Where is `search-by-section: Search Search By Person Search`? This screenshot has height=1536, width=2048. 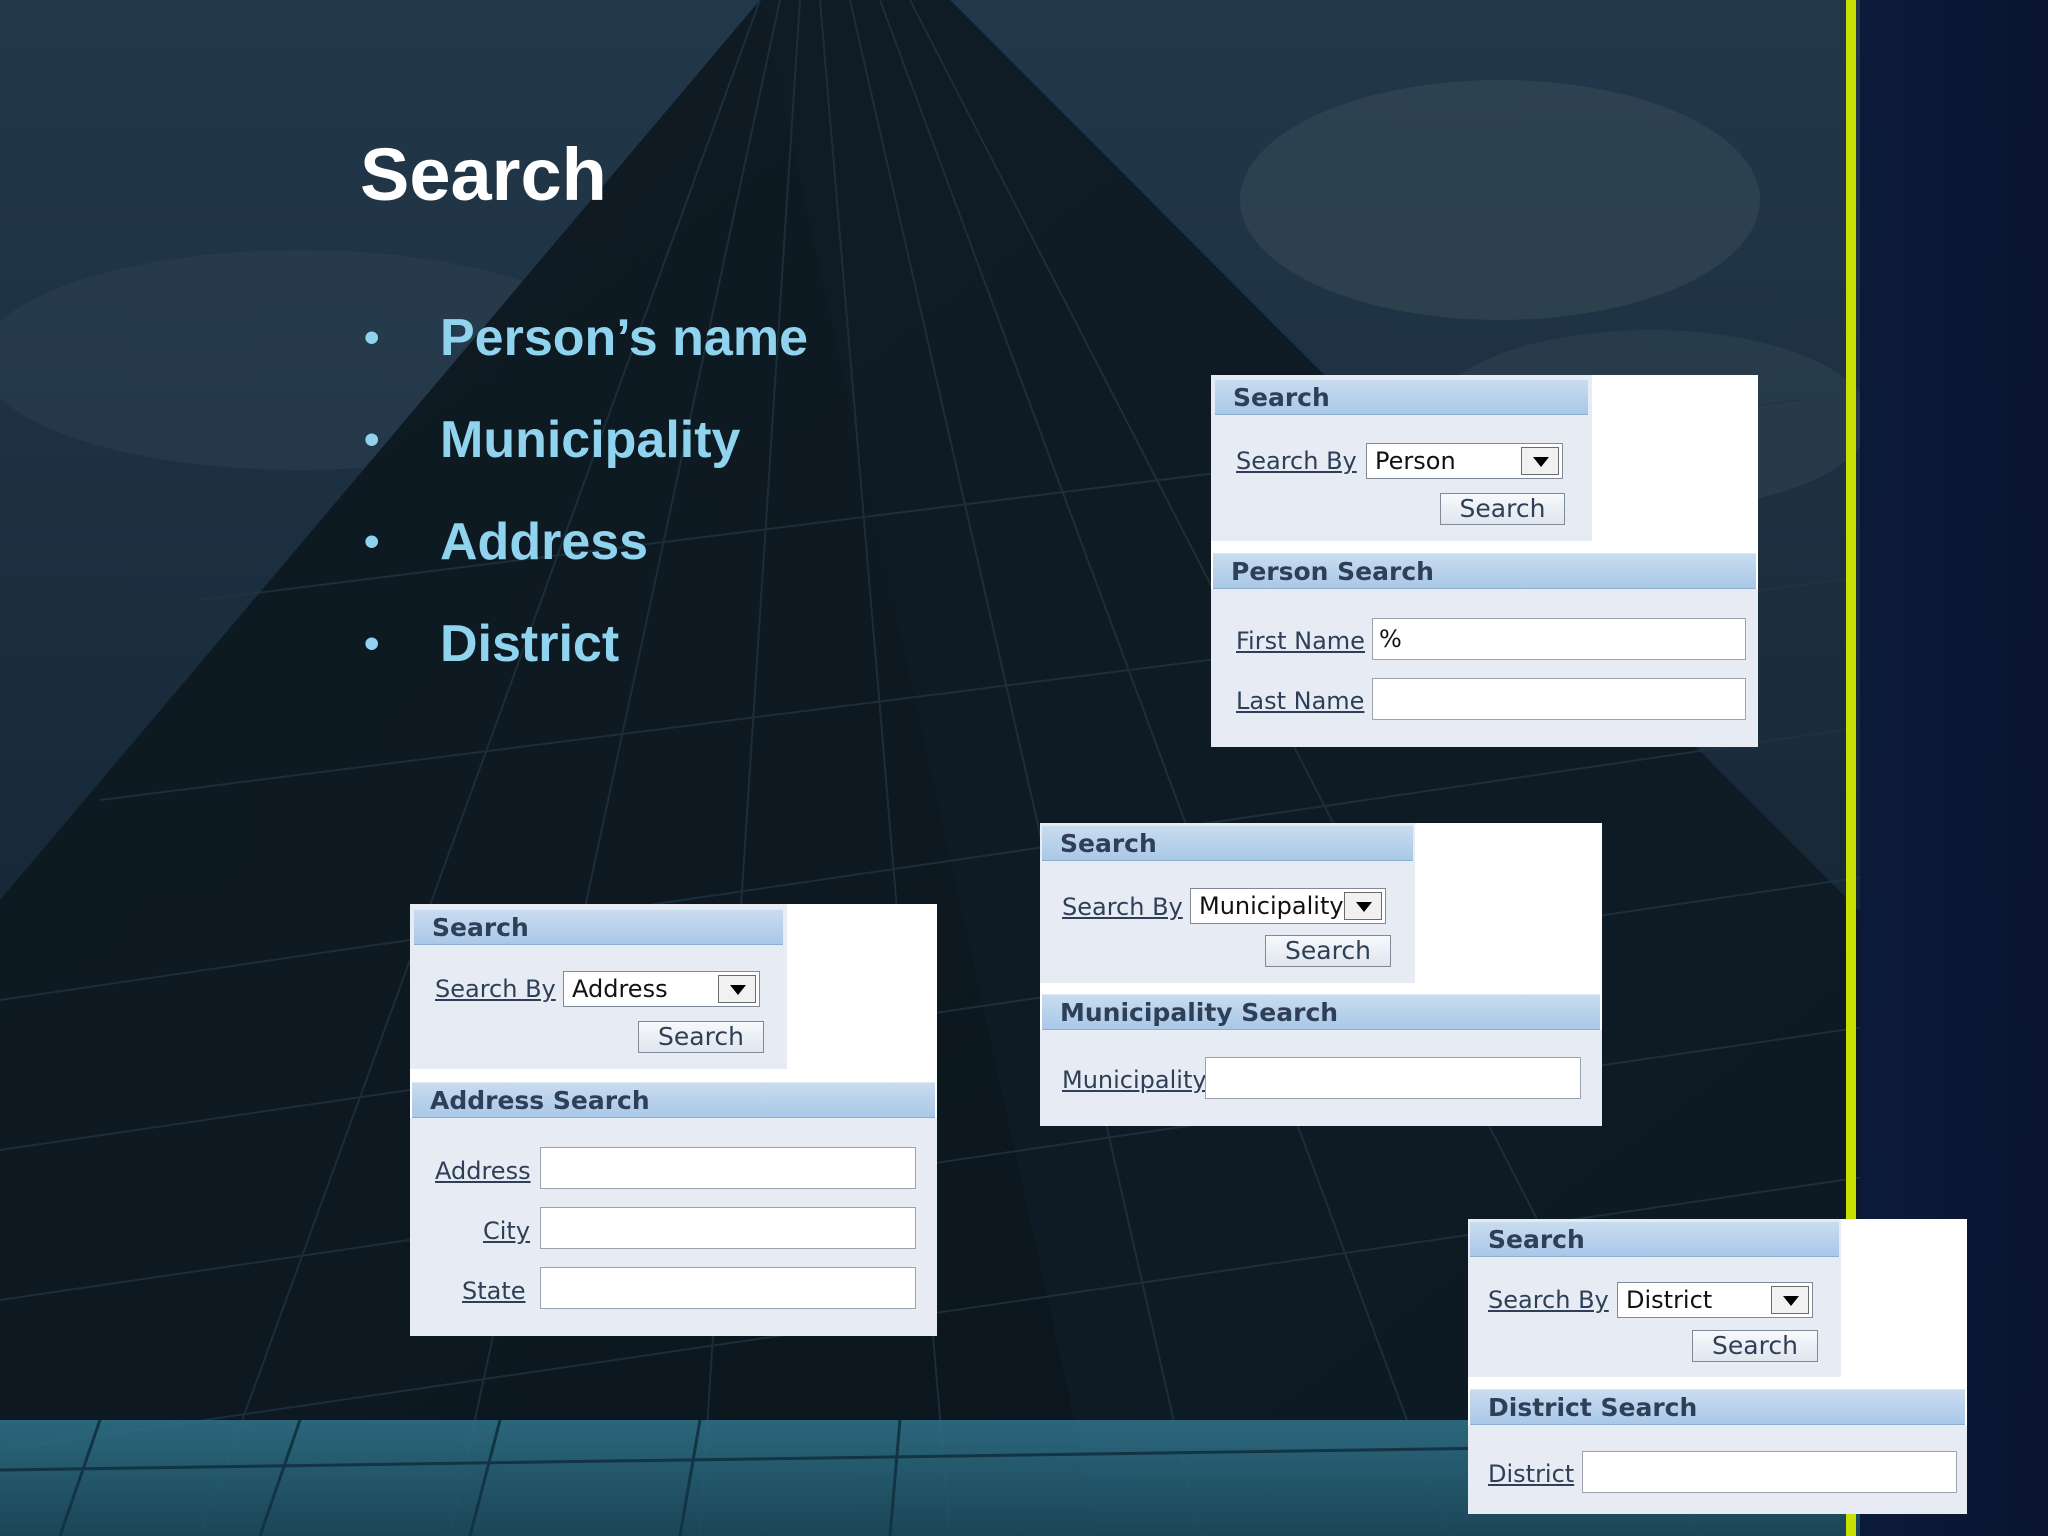 search-by-section: Search Search By Person Search is located at coordinates (1401, 458).